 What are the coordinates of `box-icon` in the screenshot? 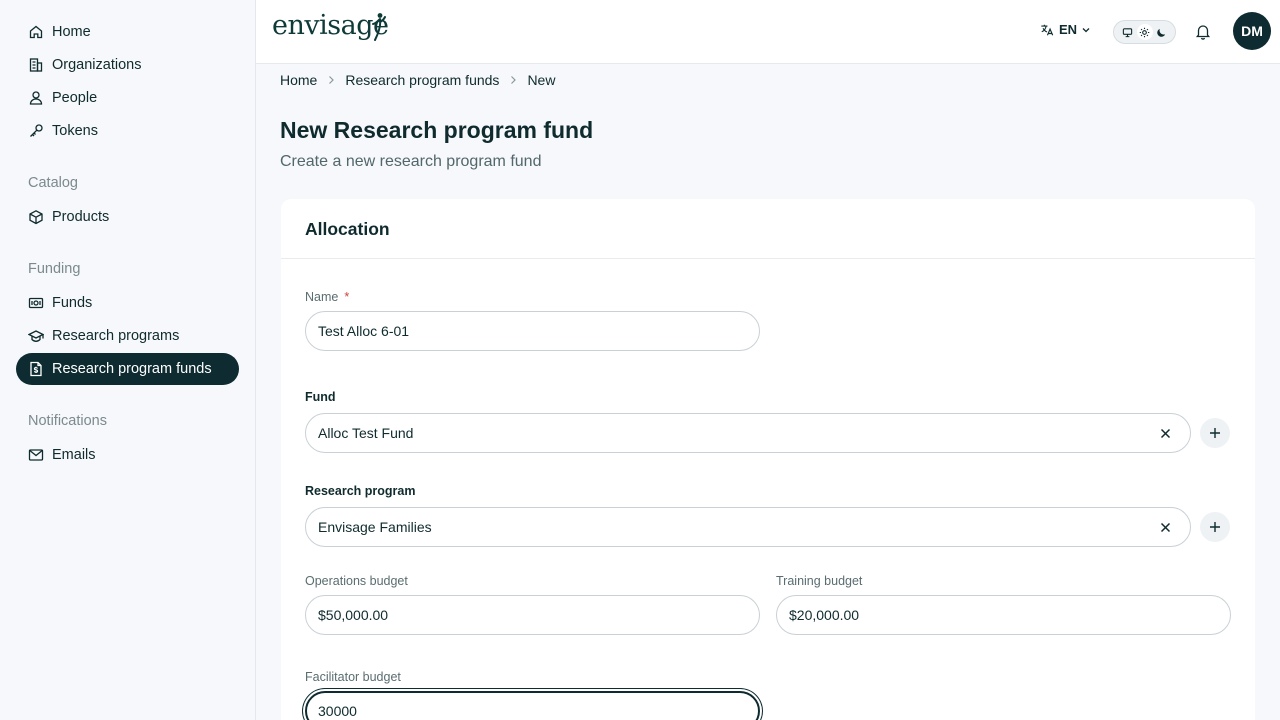 It's located at (36, 217).